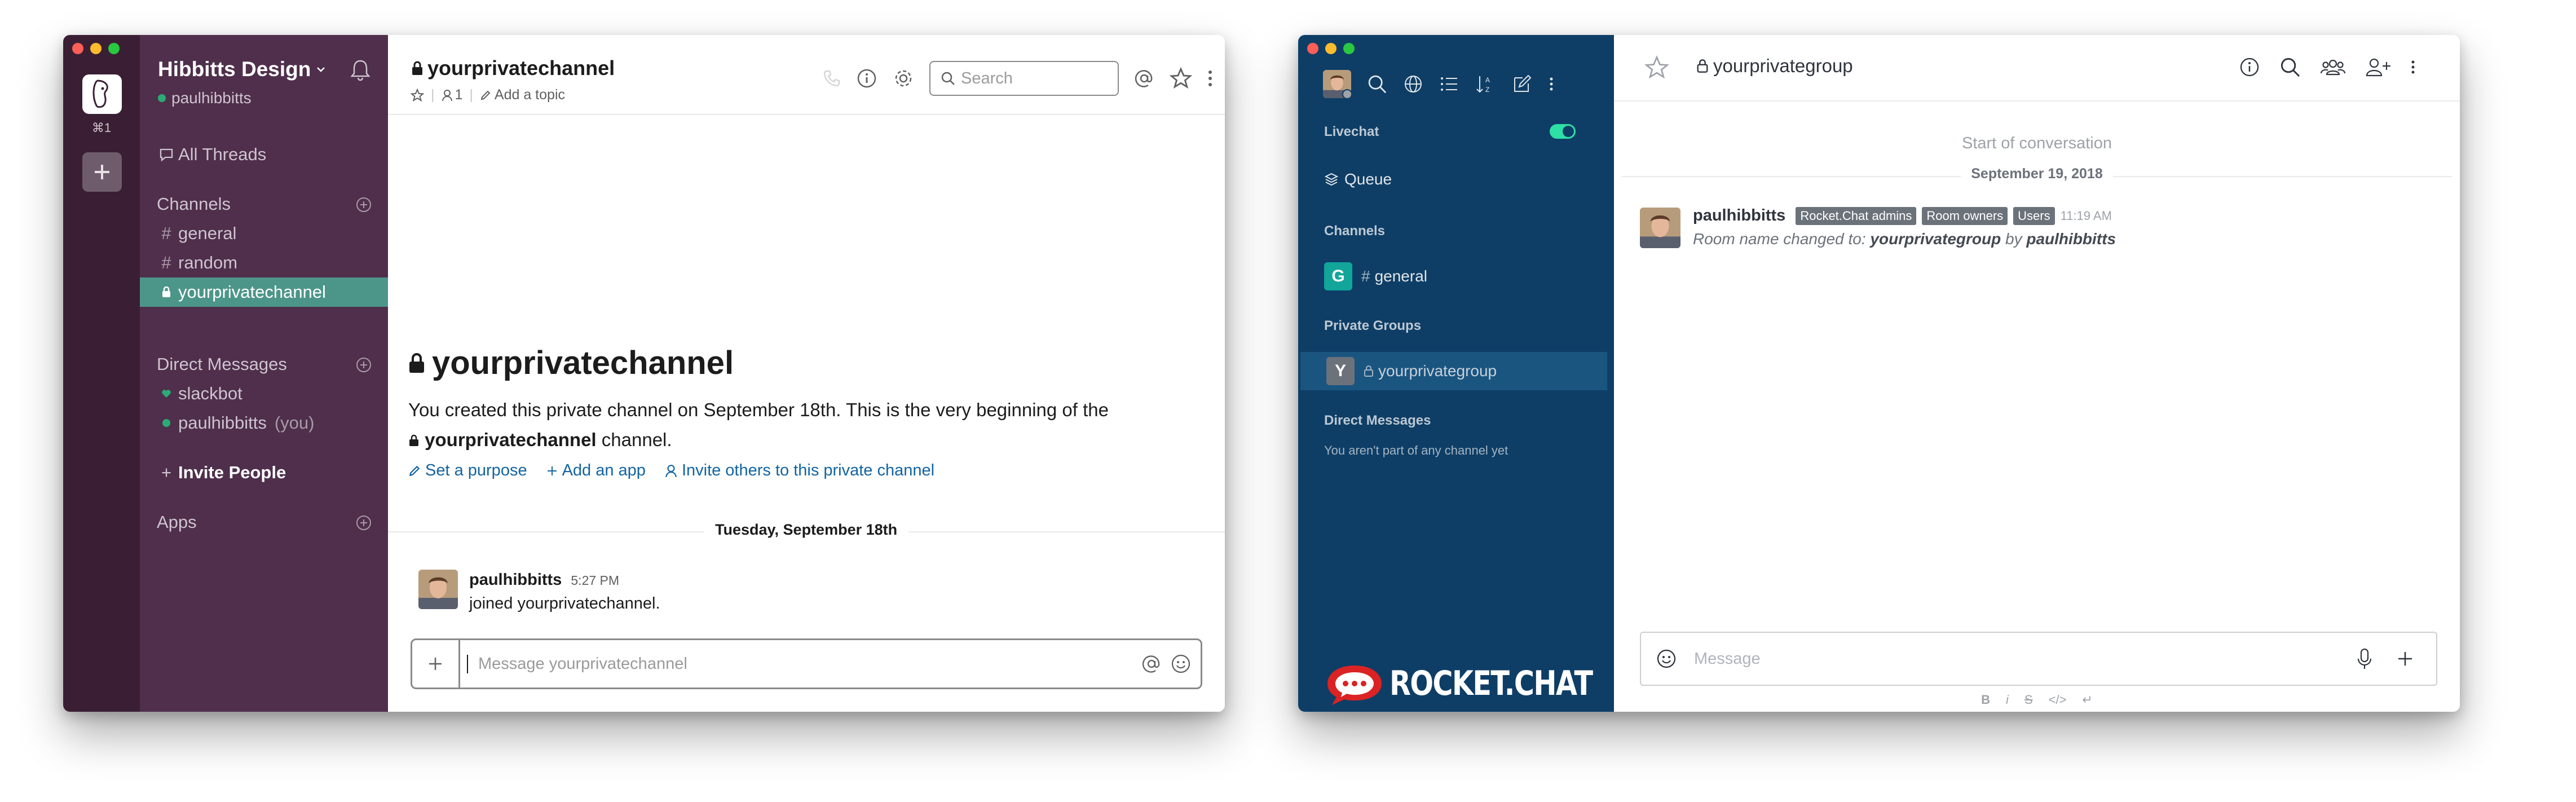 Image resolution: width=2576 pixels, height=802 pixels. What do you see at coordinates (1144, 79) in the screenshot?
I see `mentions-icon` at bounding box center [1144, 79].